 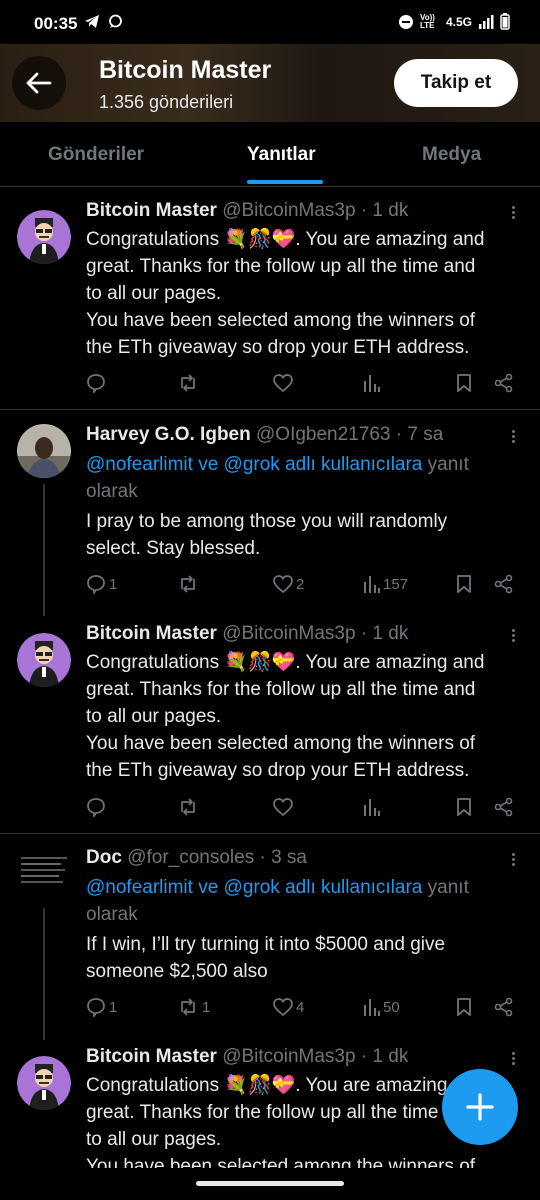 I want to click on post-count: 1.356 gönderileri, so click(x=166, y=102).